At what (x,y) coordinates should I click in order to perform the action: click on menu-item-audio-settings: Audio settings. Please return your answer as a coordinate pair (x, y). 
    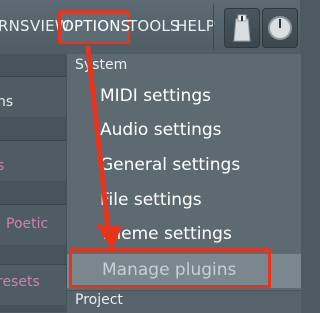
    Looking at the image, I should click on (161, 130).